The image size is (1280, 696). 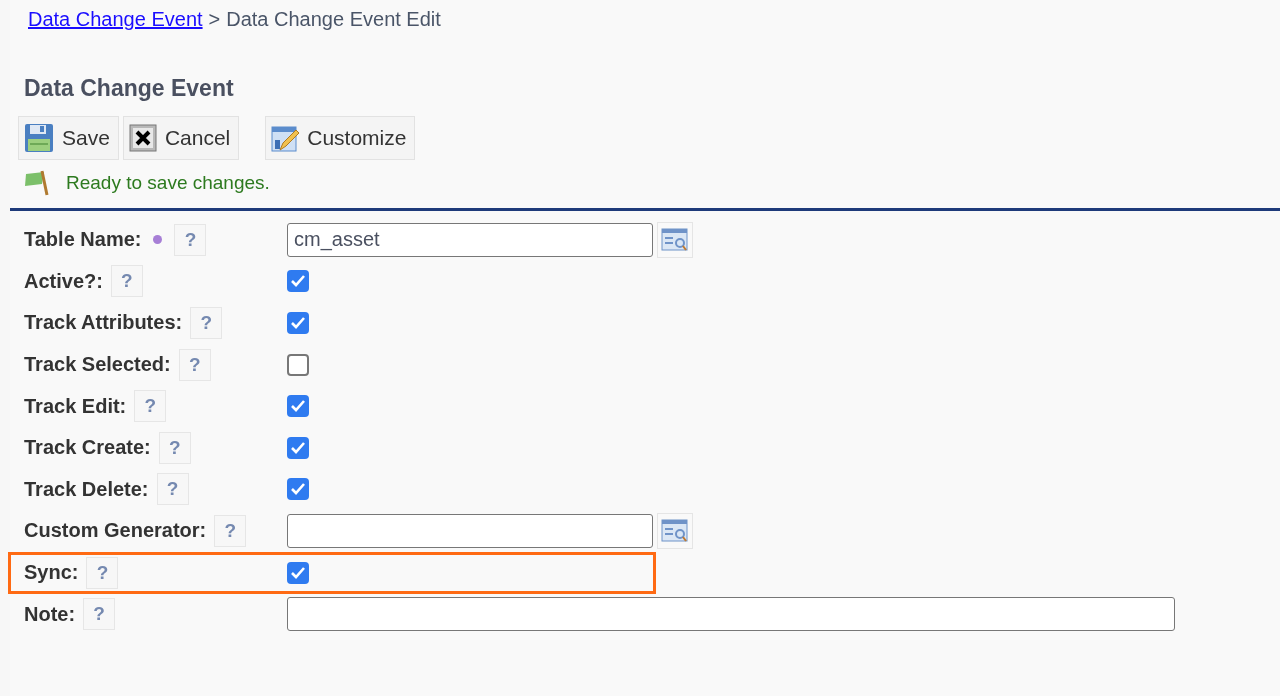 What do you see at coordinates (103, 323) in the screenshot?
I see `field-label: Track Attributes:` at bounding box center [103, 323].